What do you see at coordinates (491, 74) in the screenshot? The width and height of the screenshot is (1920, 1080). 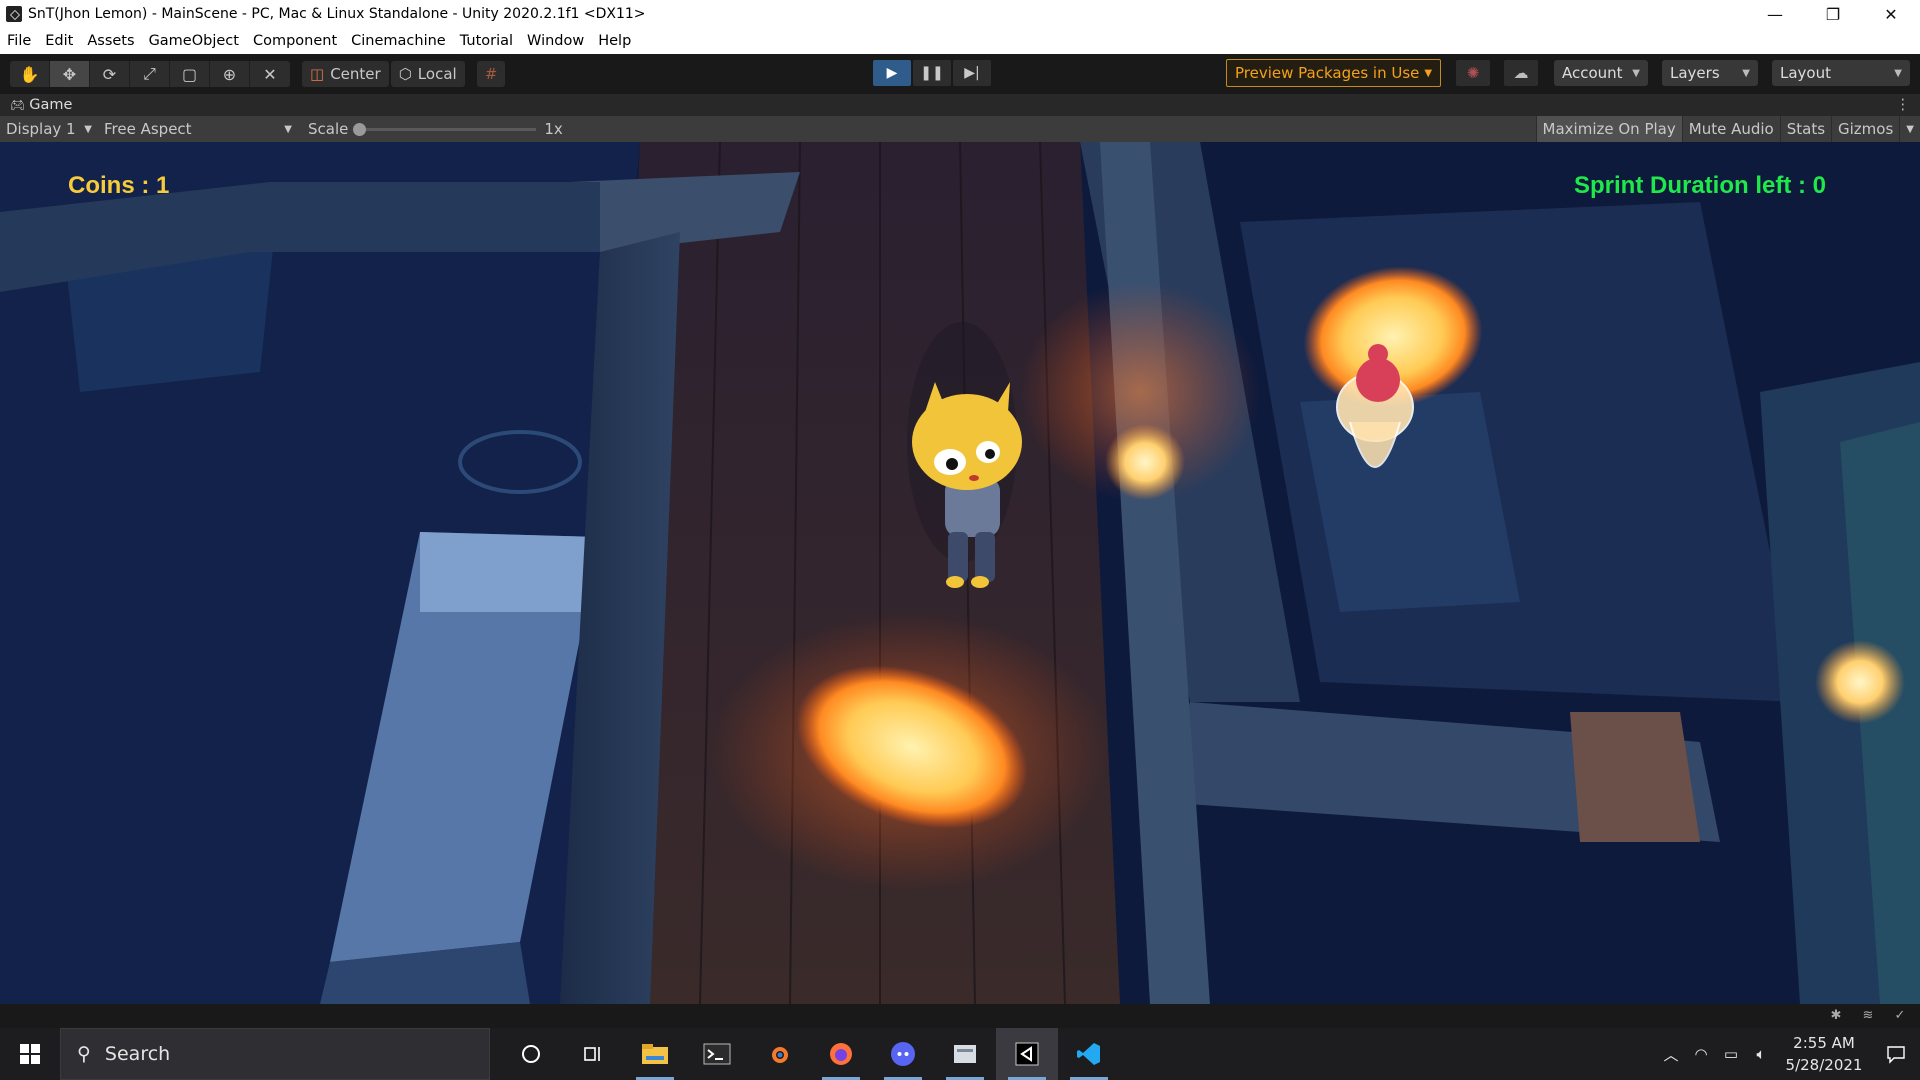 I see `grid-snap-button: #` at bounding box center [491, 74].